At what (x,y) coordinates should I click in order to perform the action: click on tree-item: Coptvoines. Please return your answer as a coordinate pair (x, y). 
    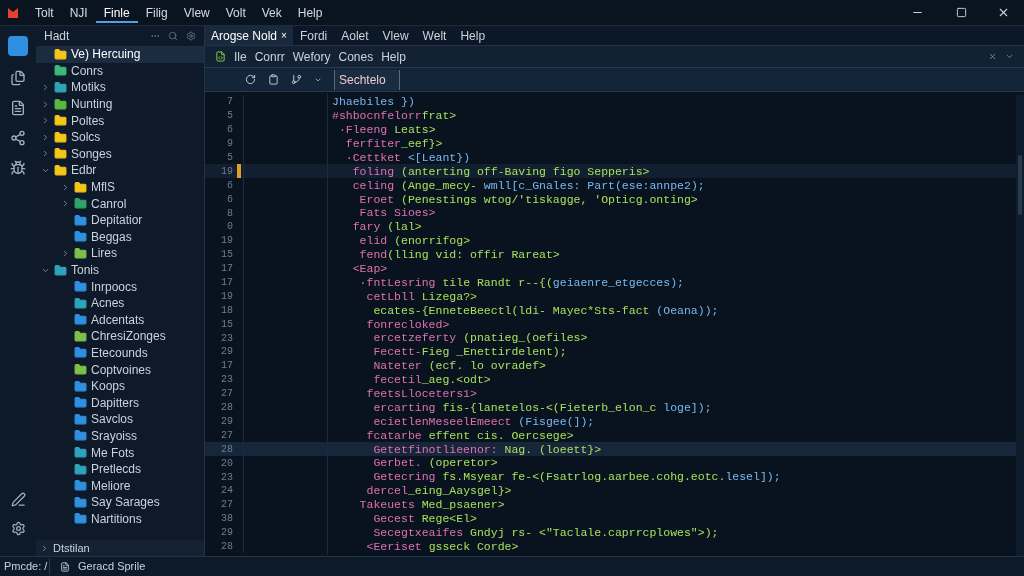
    Looking at the image, I should click on (120, 369).